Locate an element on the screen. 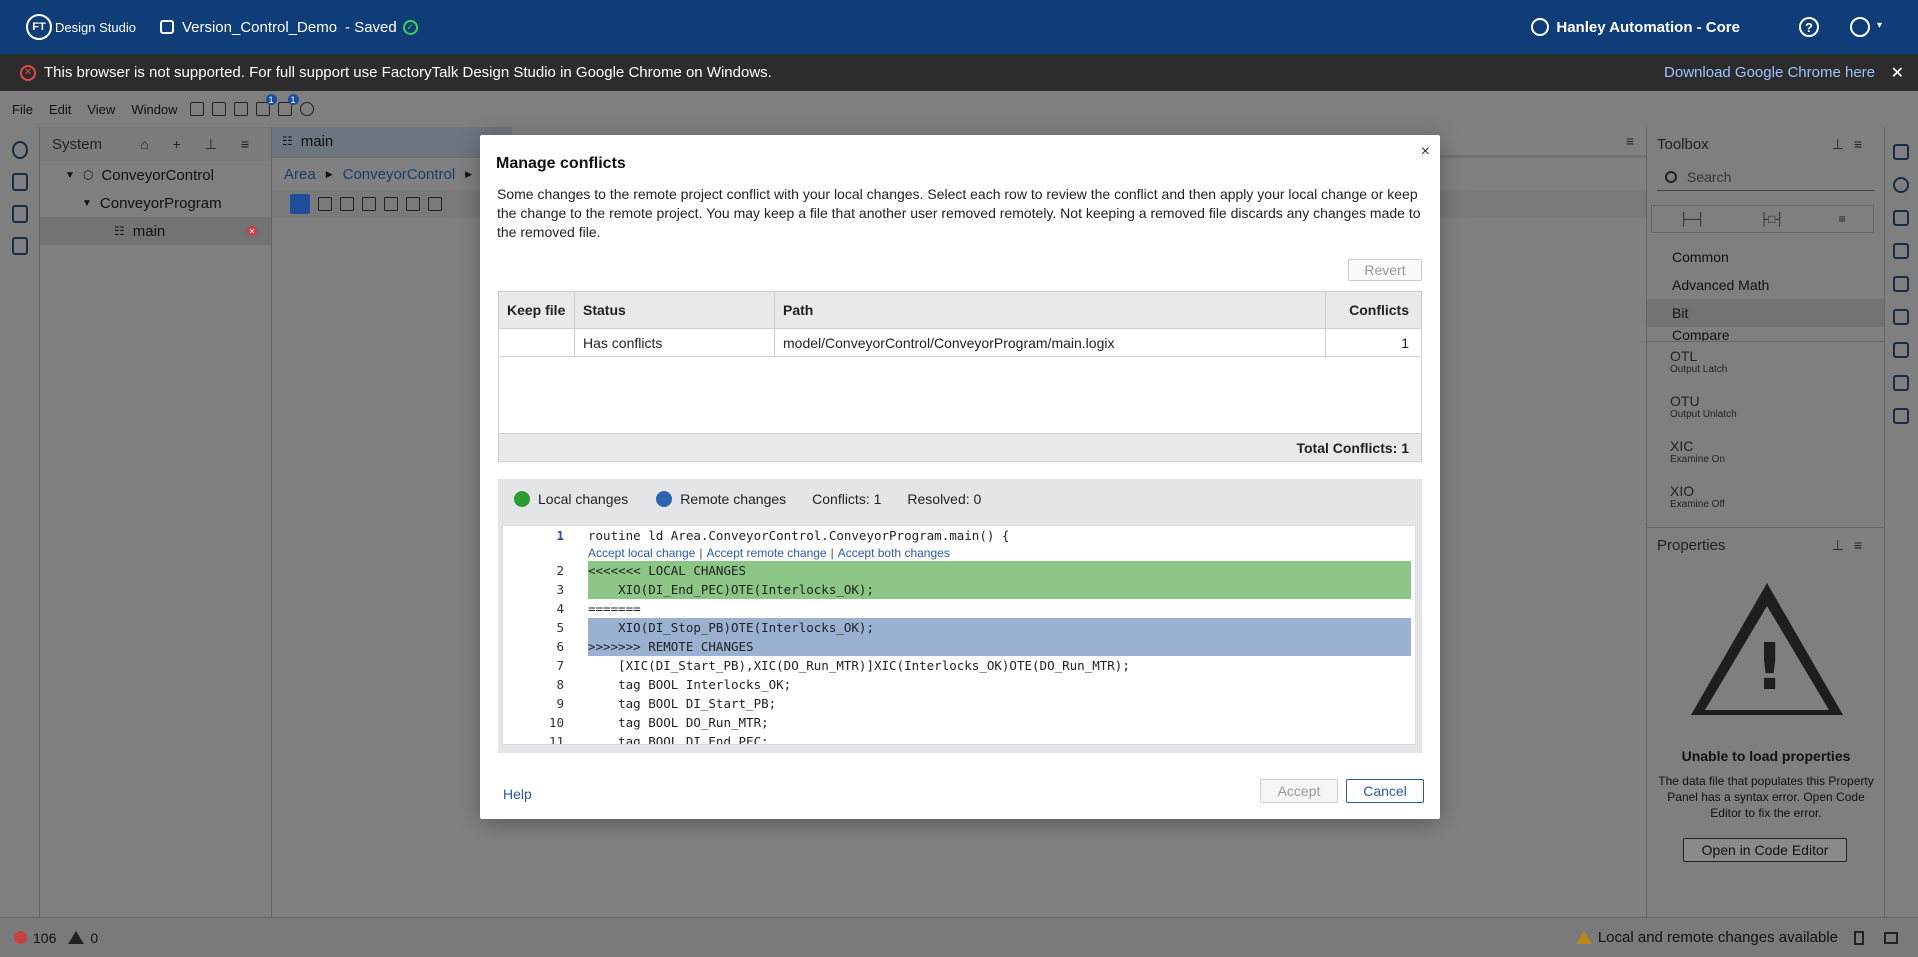 This screenshot has width=1918, height=957. accept-local-change-link: Accept local change is located at coordinates (641, 553).